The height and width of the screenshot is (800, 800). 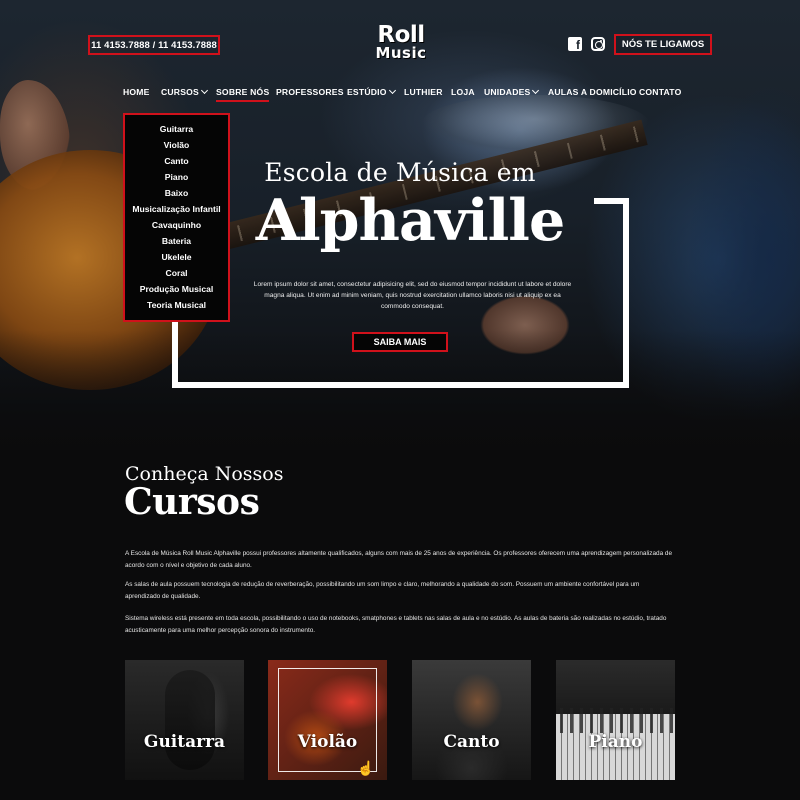 I want to click on nav-item-cursos: CURSOS, so click(x=185, y=91).